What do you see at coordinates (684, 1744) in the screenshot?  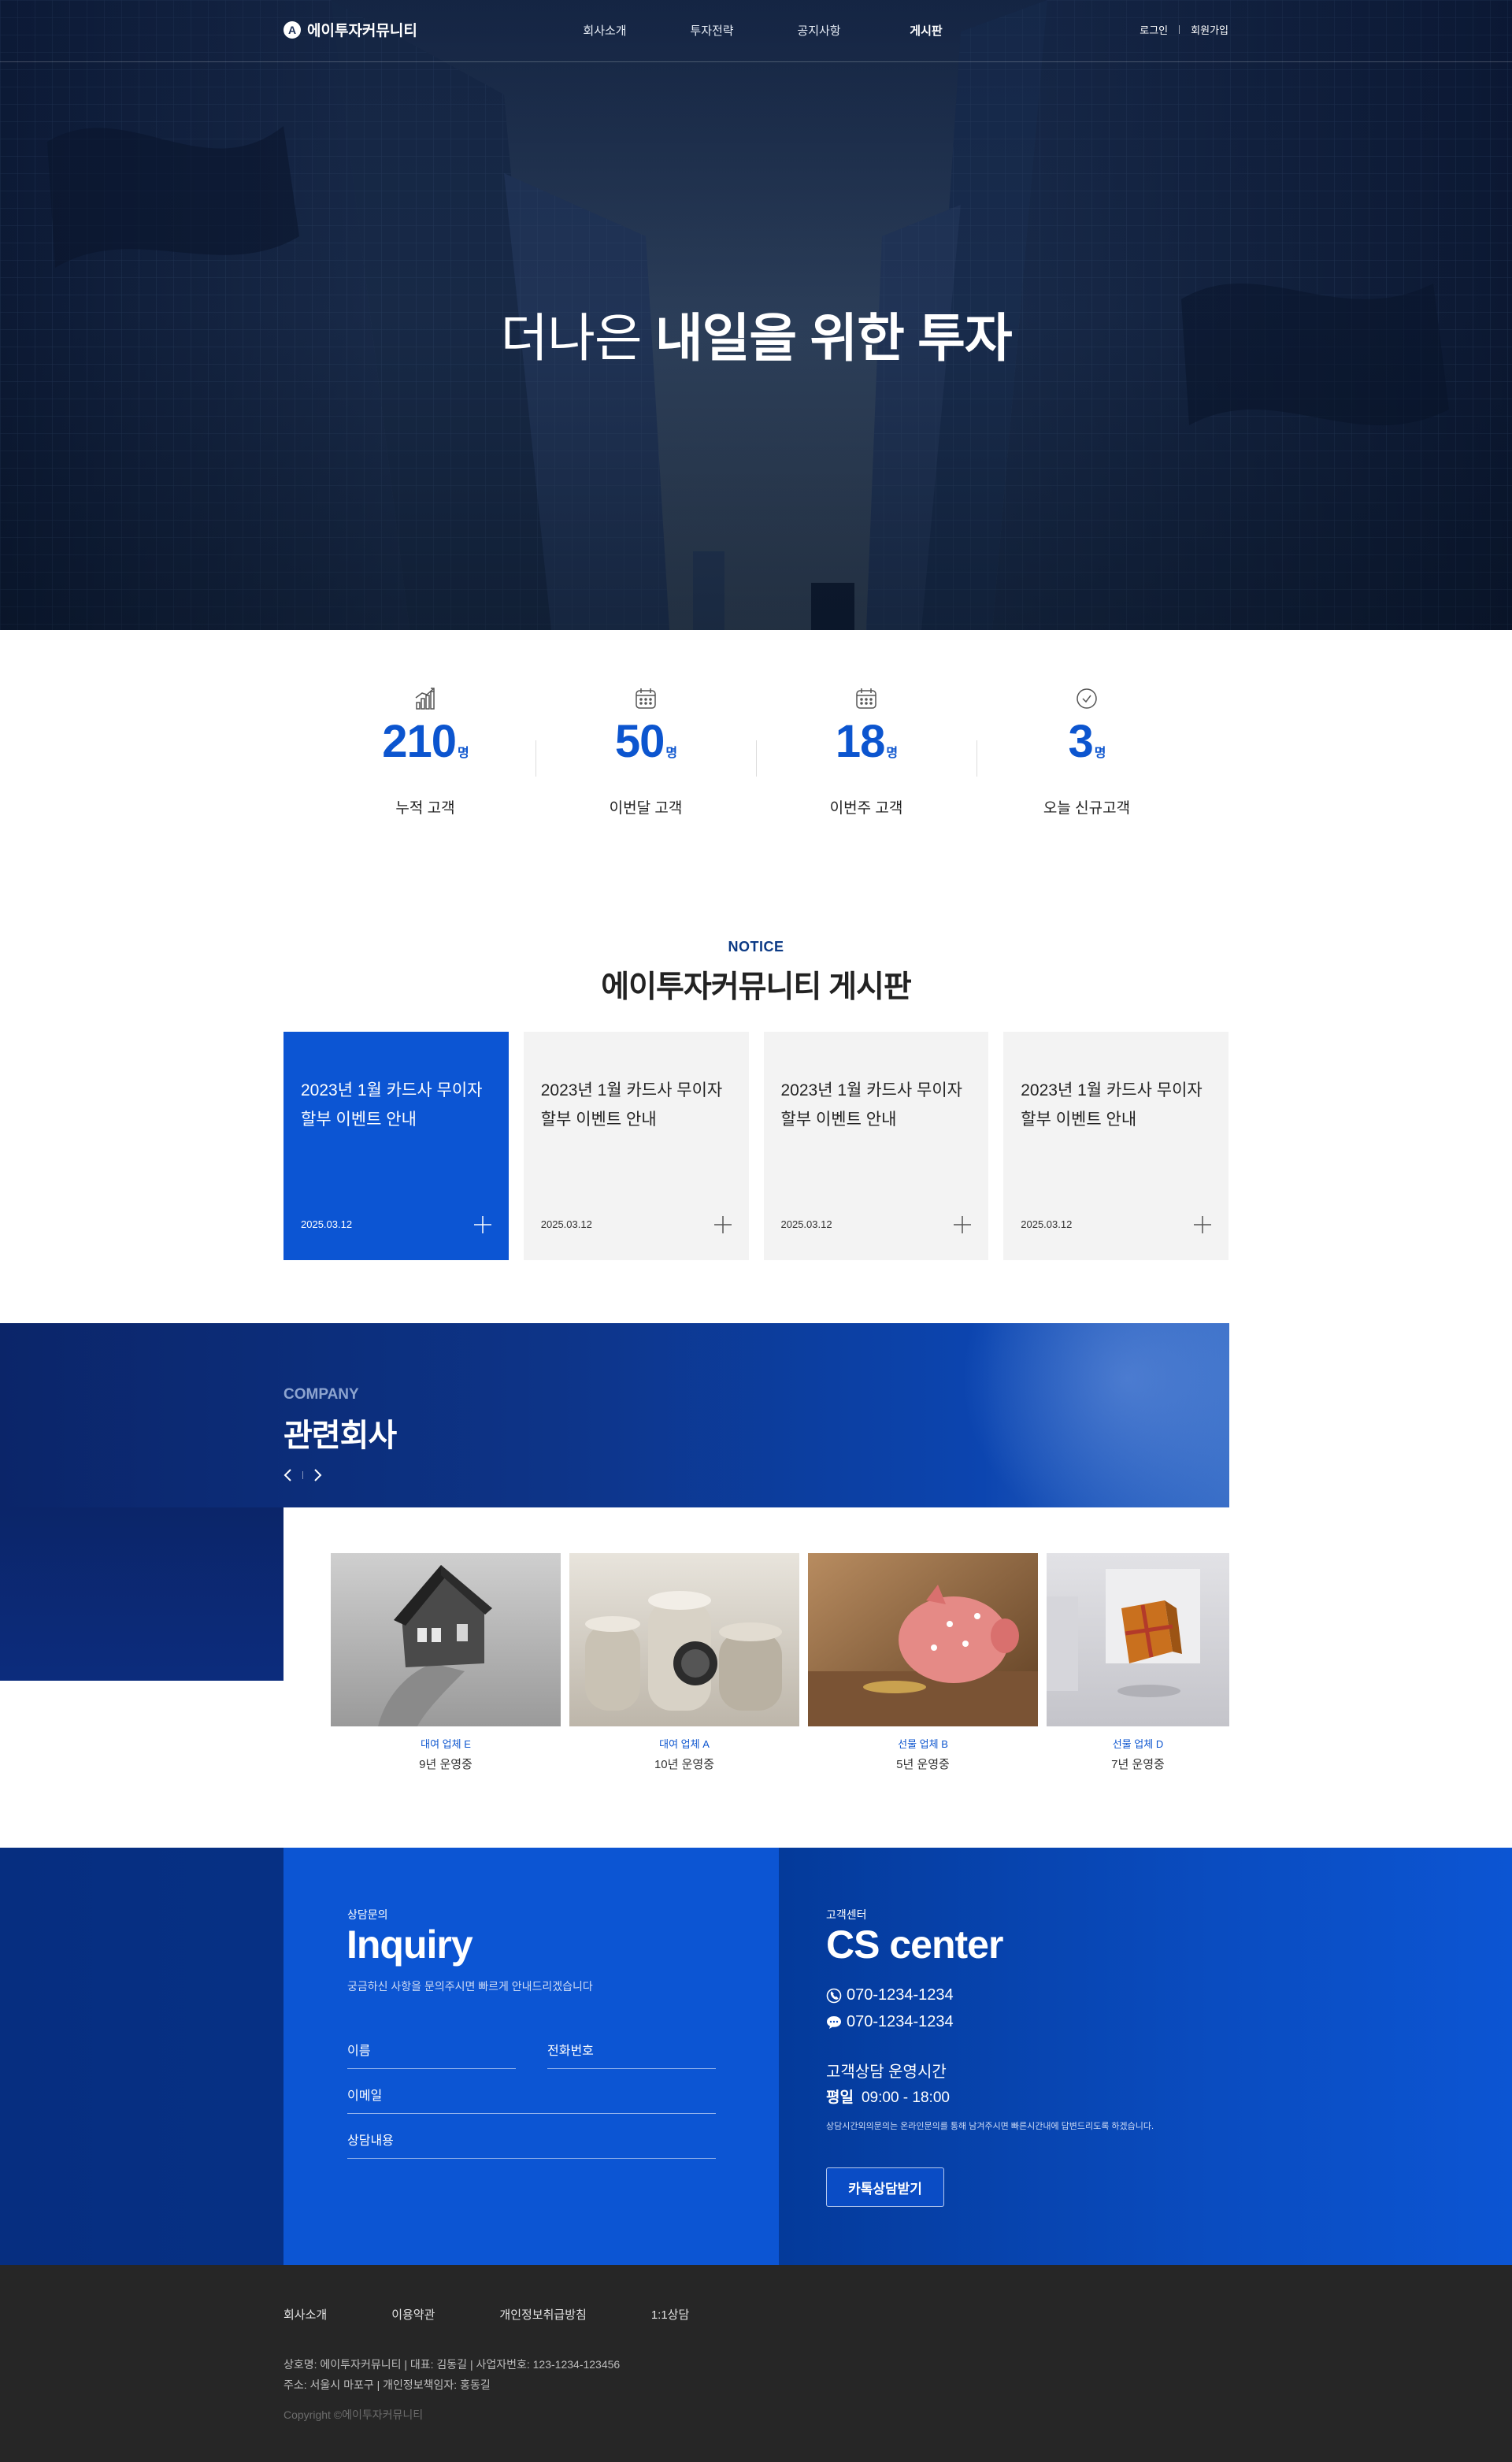 I see `partner-type: 대여 업체 A` at bounding box center [684, 1744].